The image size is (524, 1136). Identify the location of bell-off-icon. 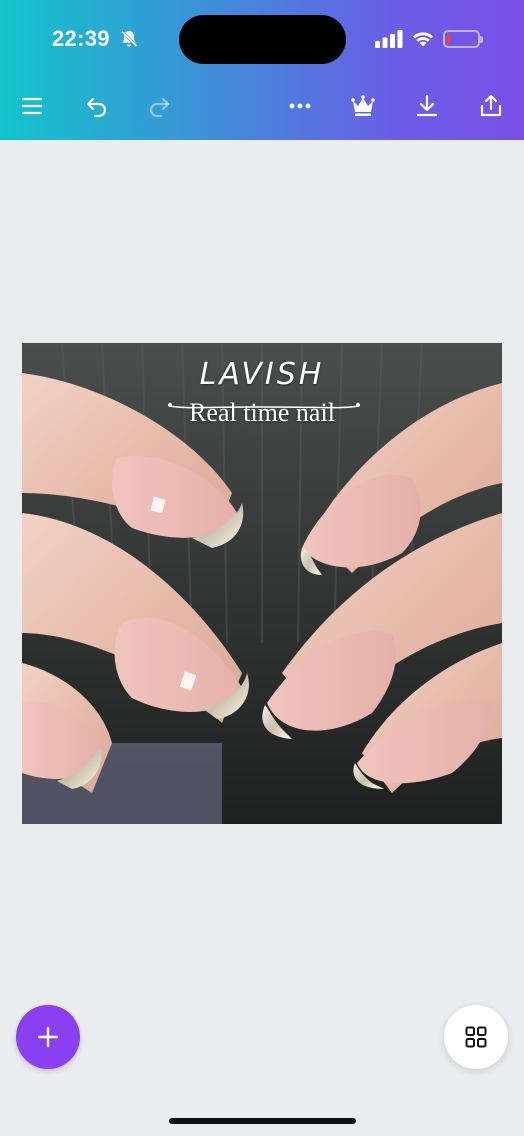
(129, 39).